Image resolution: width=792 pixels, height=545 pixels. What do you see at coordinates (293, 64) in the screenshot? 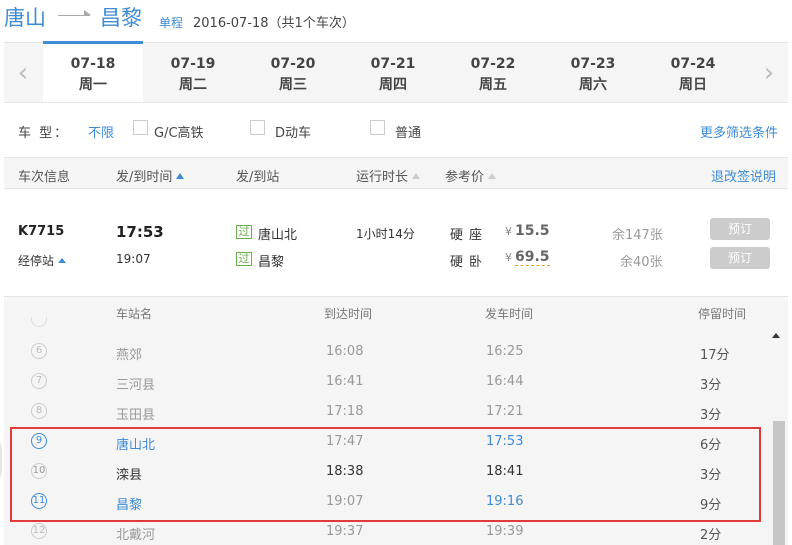
I see `date-label: 07-20` at bounding box center [293, 64].